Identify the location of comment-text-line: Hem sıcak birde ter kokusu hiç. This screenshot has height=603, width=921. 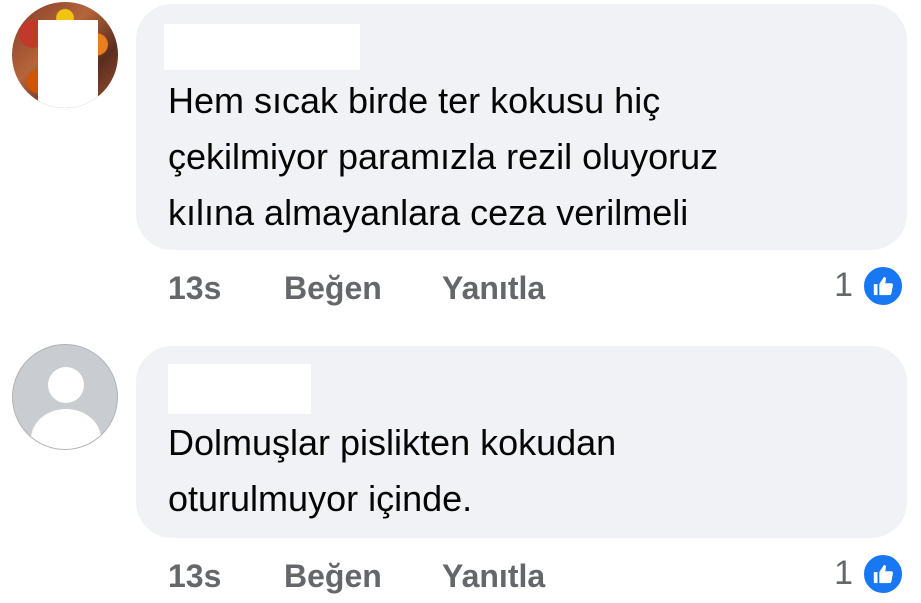
(414, 100).